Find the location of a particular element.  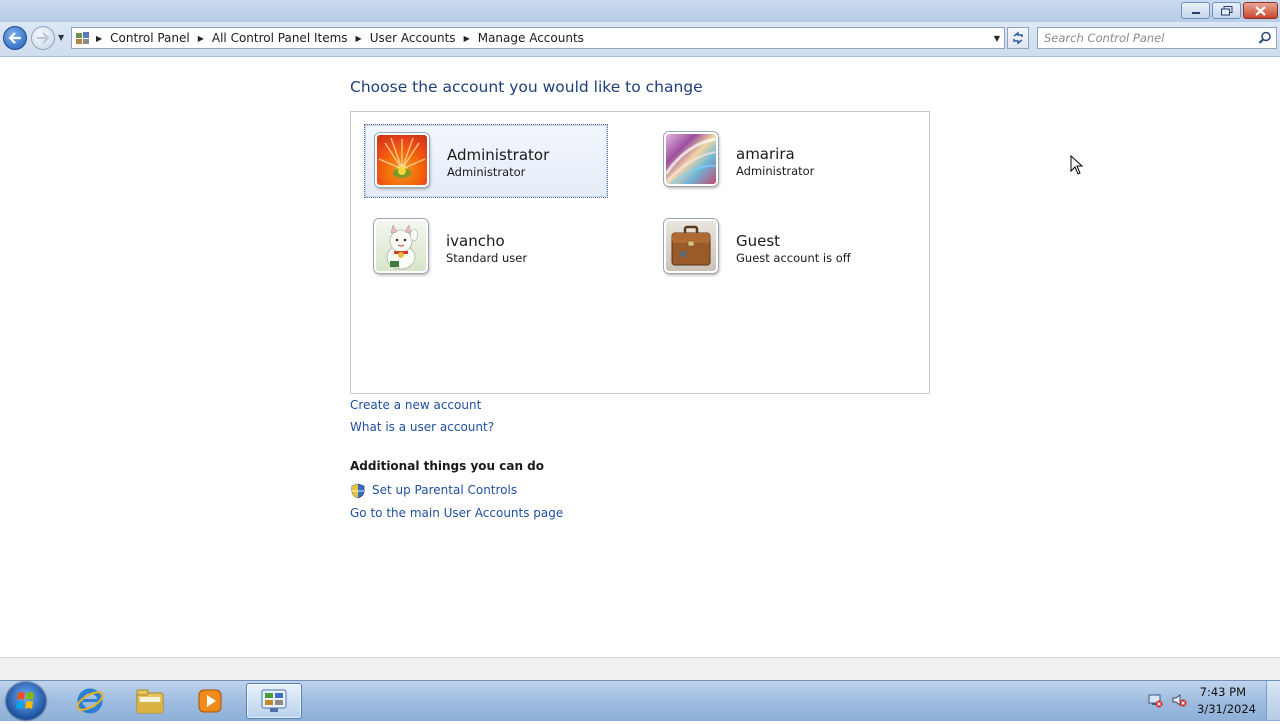

status-bar is located at coordinates (640, 669).